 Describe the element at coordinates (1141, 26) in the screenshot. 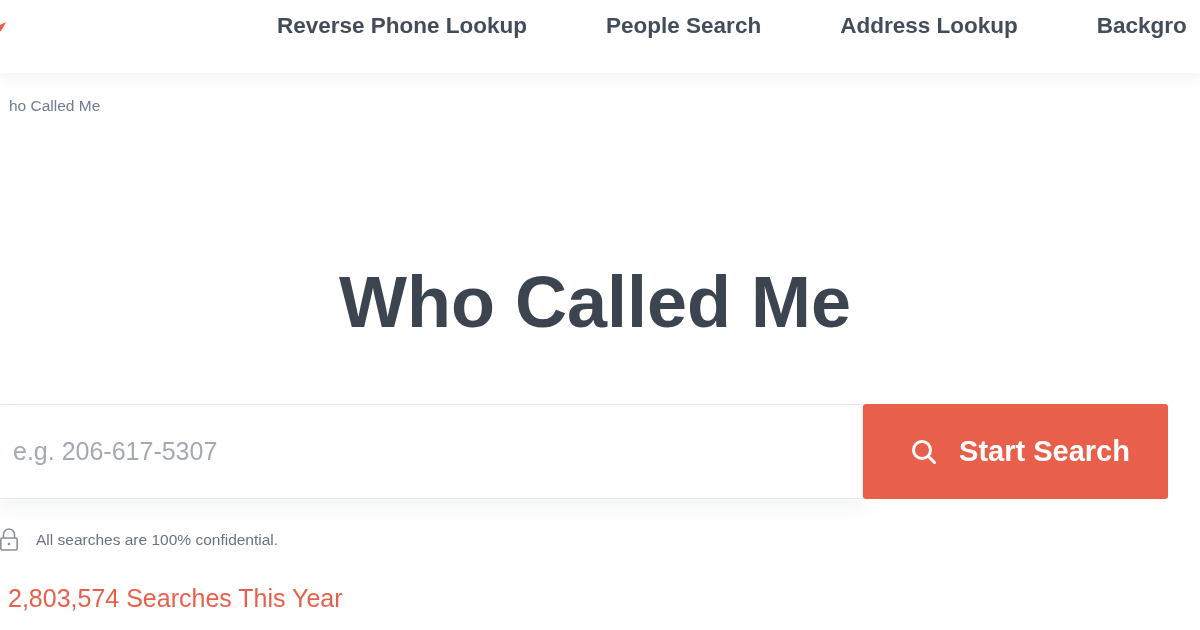

I see `nav-link: Backgro` at that location.